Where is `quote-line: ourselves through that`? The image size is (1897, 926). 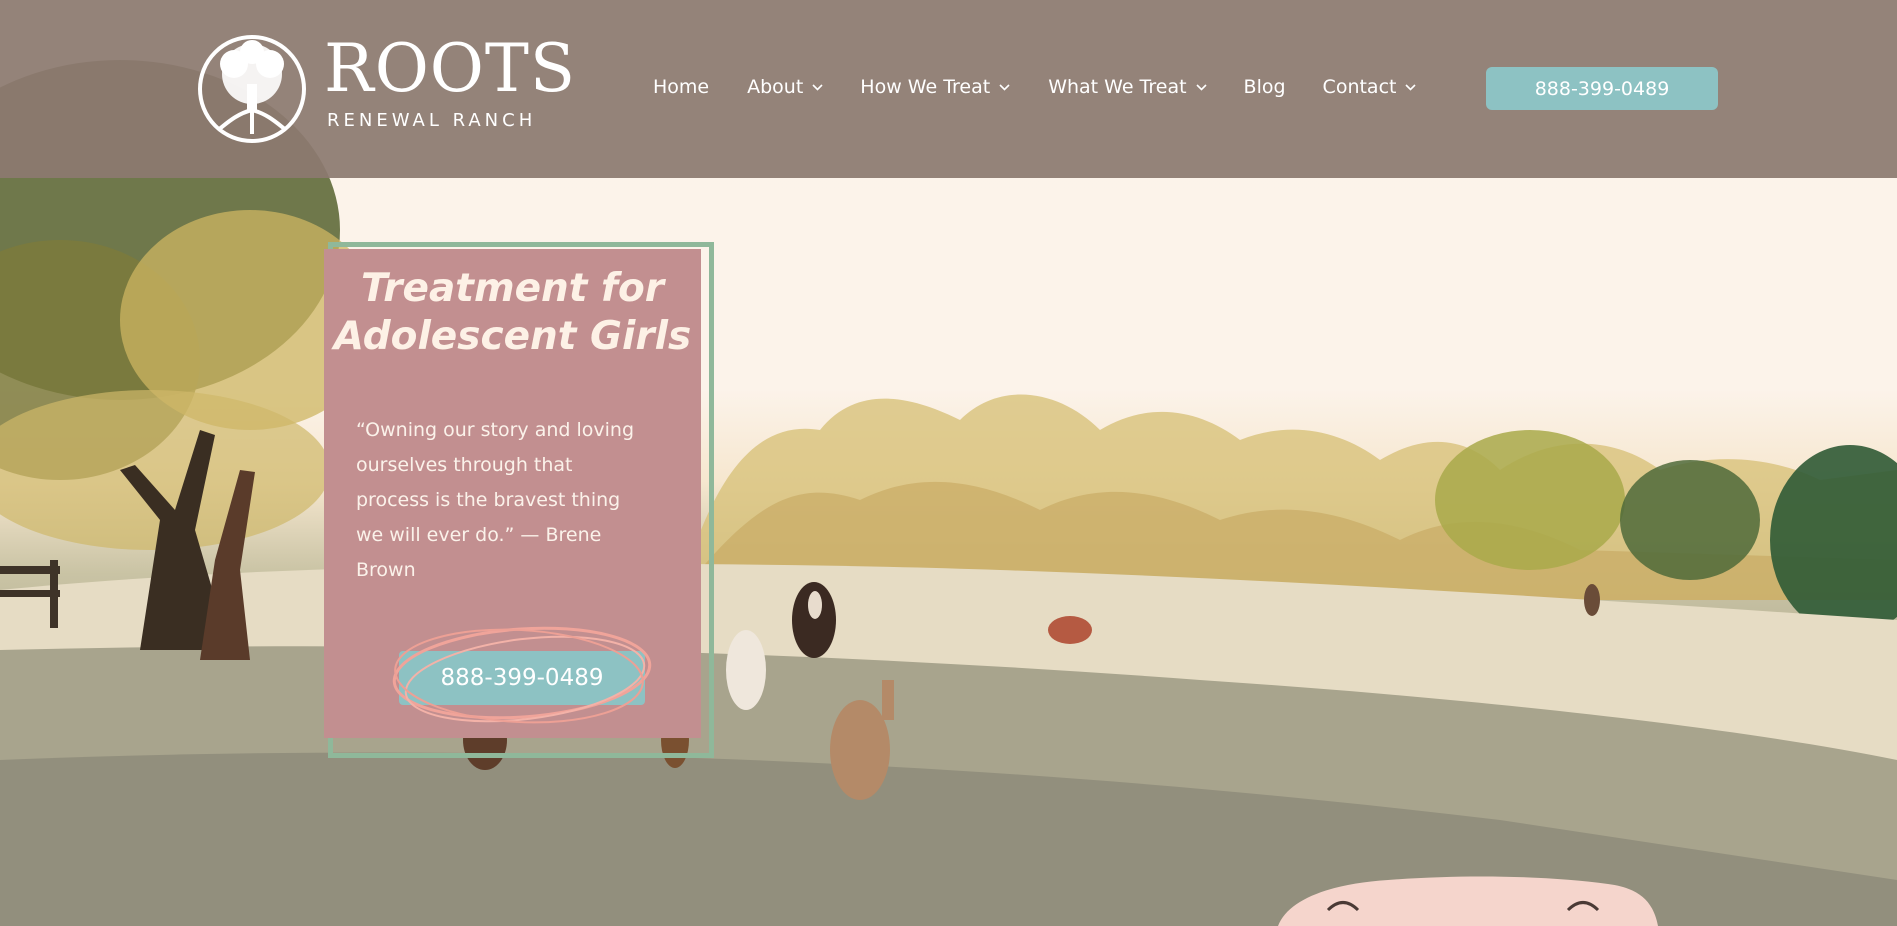
quote-line: ourselves through that is located at coordinates (464, 465).